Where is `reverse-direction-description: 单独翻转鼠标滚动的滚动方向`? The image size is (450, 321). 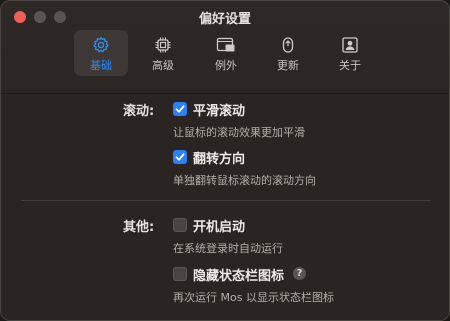
reverse-direction-description: 单独翻转鼠标滚动的滚动方向 is located at coordinates (244, 180).